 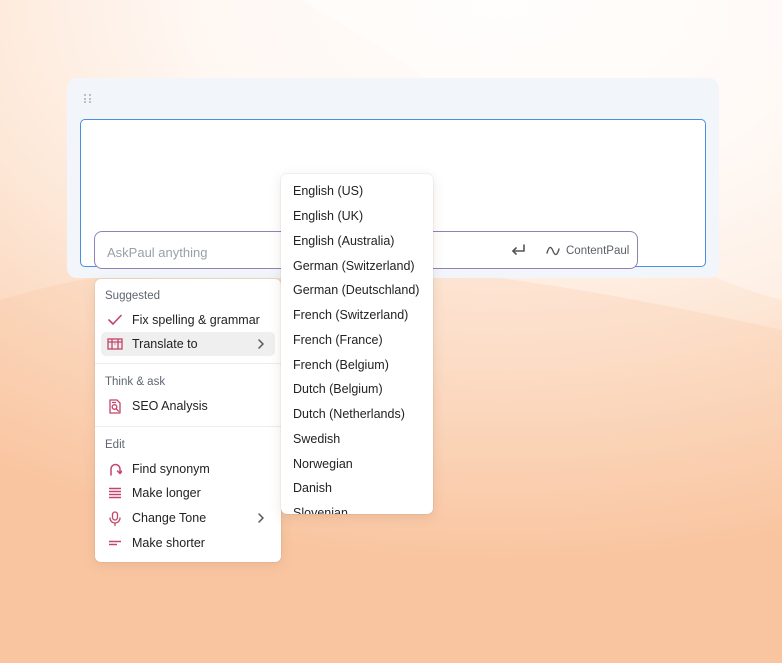 I want to click on language-option: German (Deutschland), so click(x=357, y=290).